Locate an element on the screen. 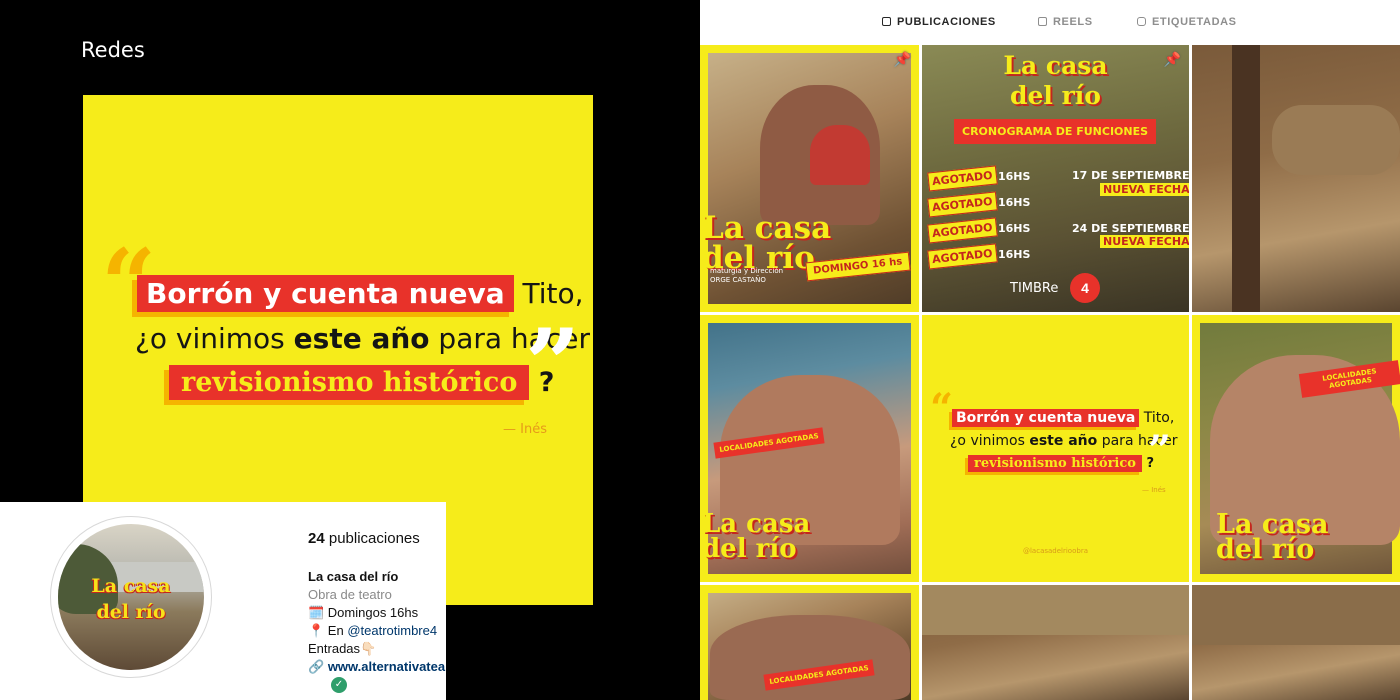  avatar: La casa del río is located at coordinates (131, 597).